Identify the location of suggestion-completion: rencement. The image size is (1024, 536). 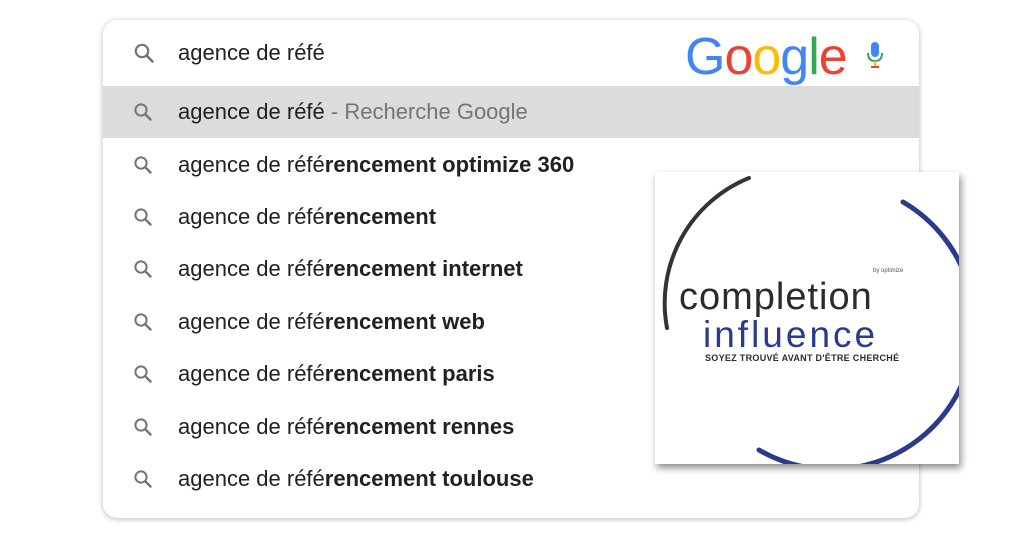
(380, 216).